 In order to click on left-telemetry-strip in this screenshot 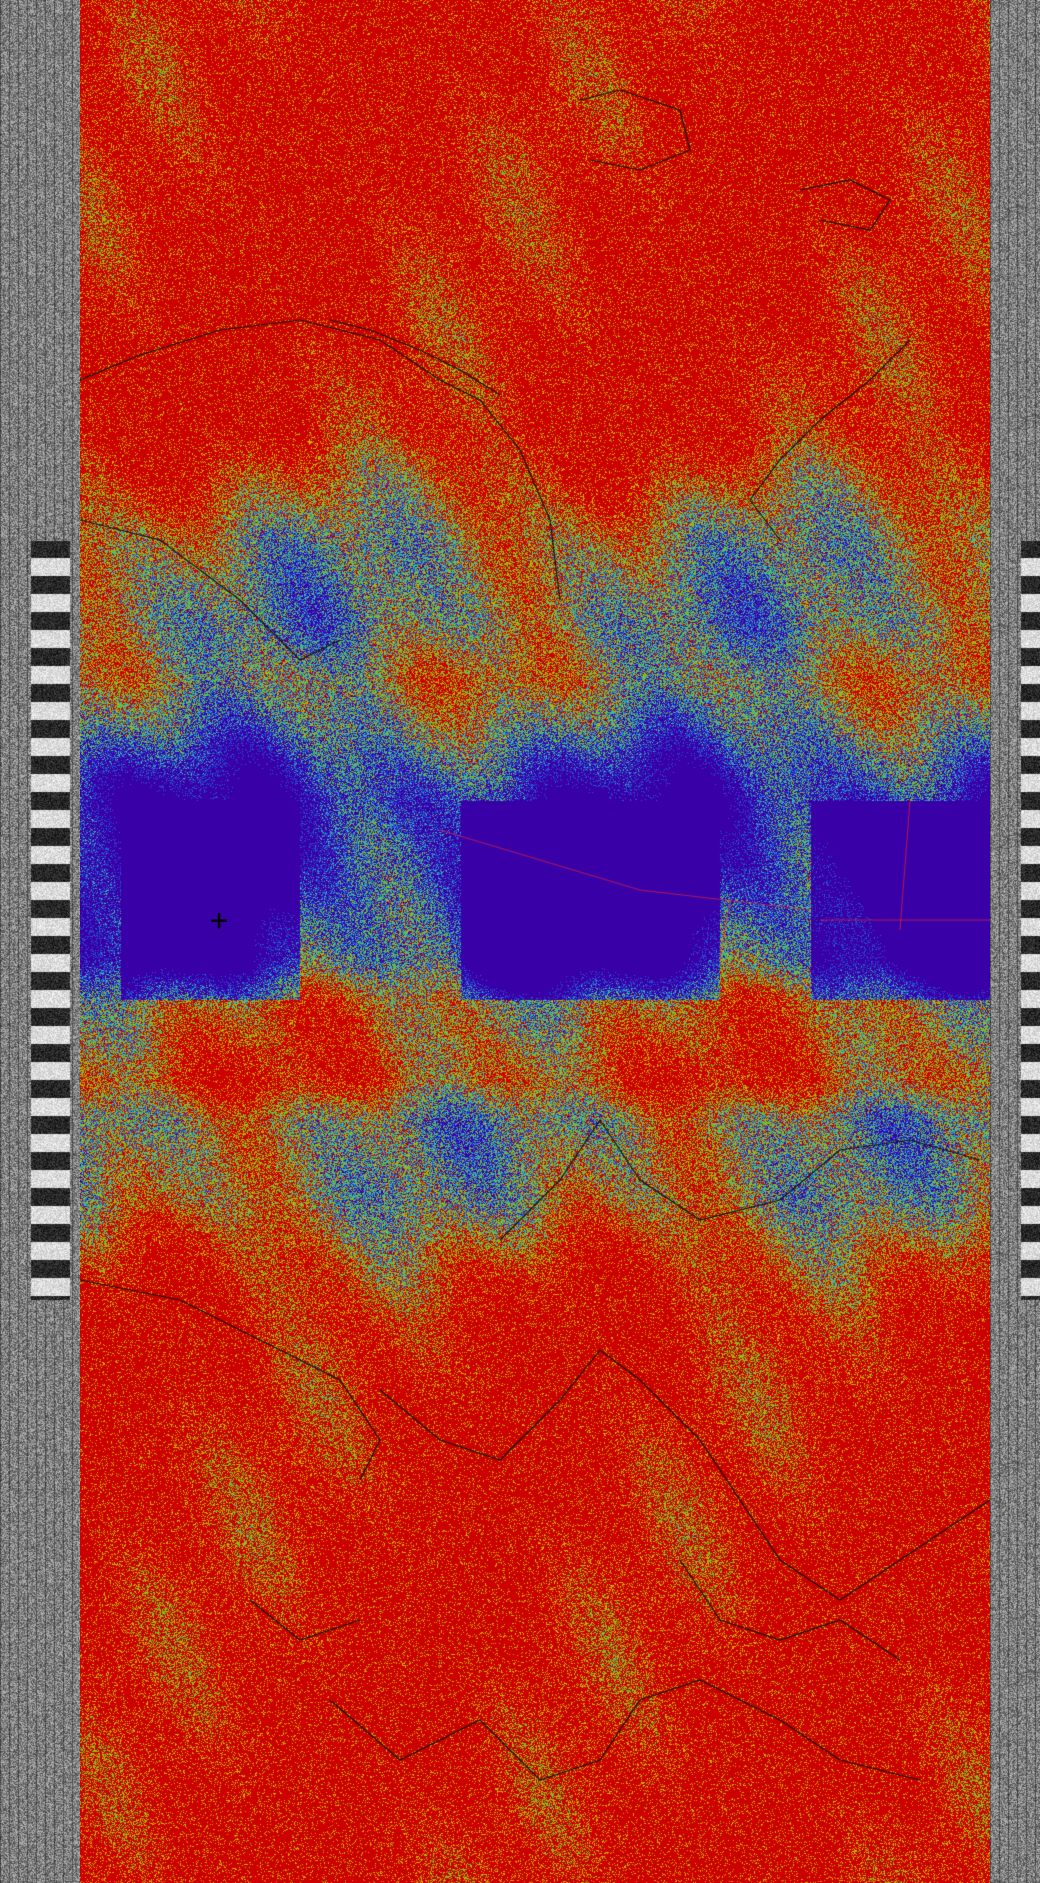, I will do `click(40, 941)`.